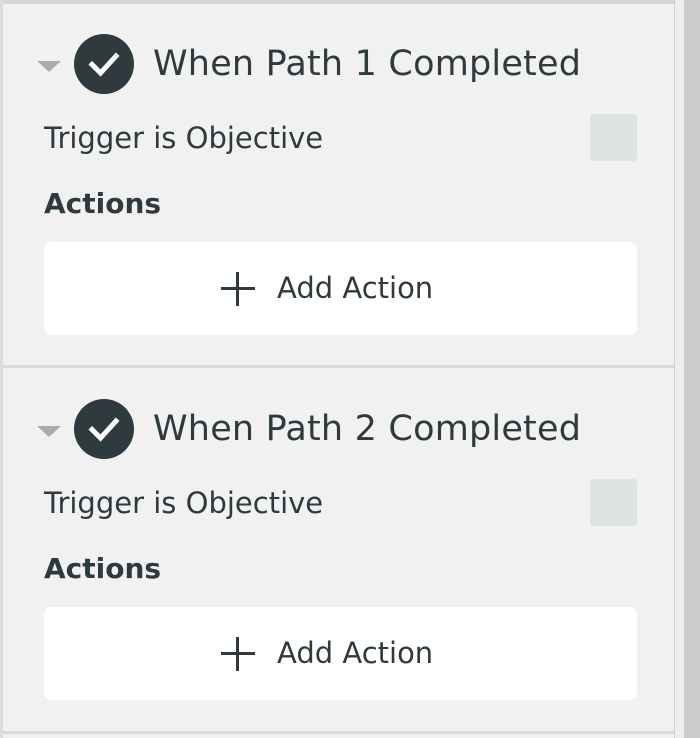 This screenshot has height=738, width=700. I want to click on trigger-title: When Path 1 Completed, so click(367, 64).